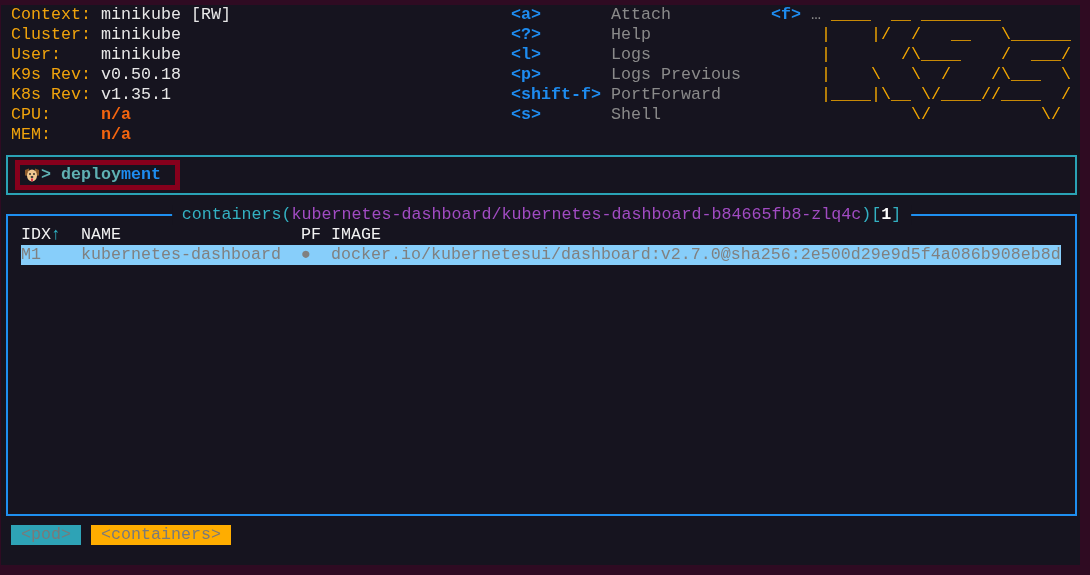 The height and width of the screenshot is (575, 1090). What do you see at coordinates (111, 175) in the screenshot?
I see `command-text: deployment` at bounding box center [111, 175].